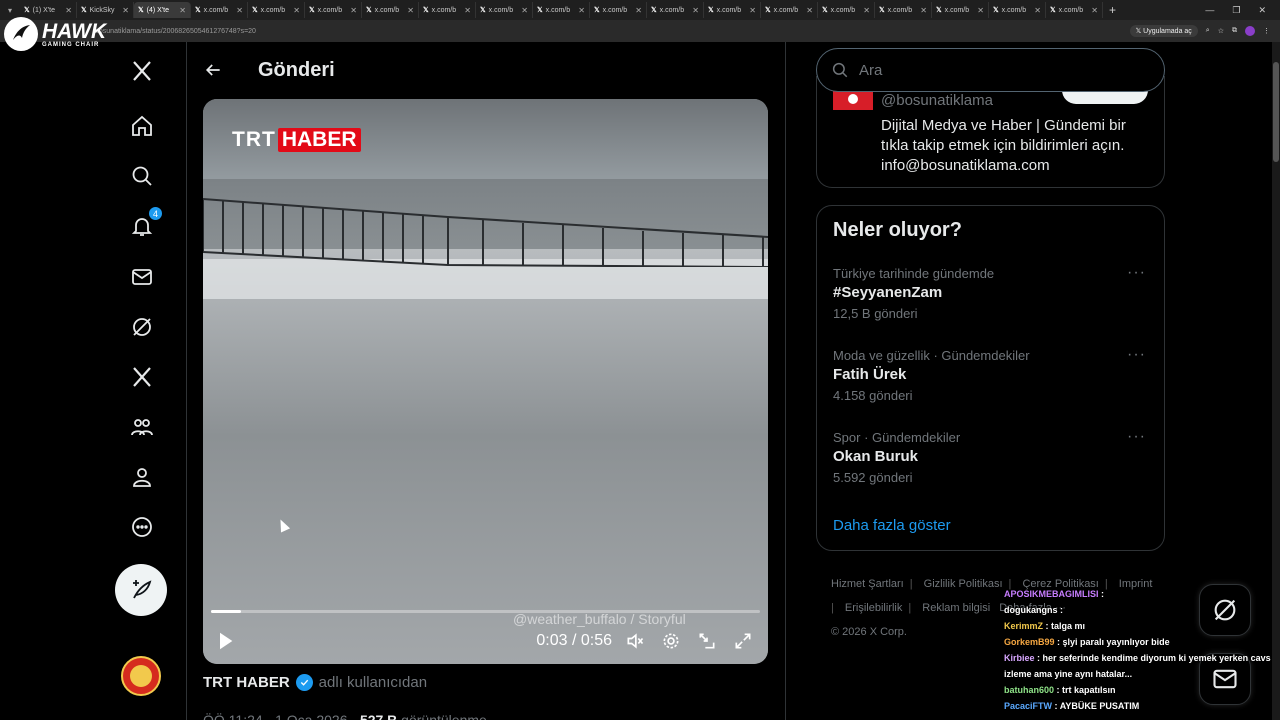 This screenshot has height=720, width=1280. What do you see at coordinates (1221, 31) in the screenshot?
I see `bookmark-star-icon: ☆` at bounding box center [1221, 31].